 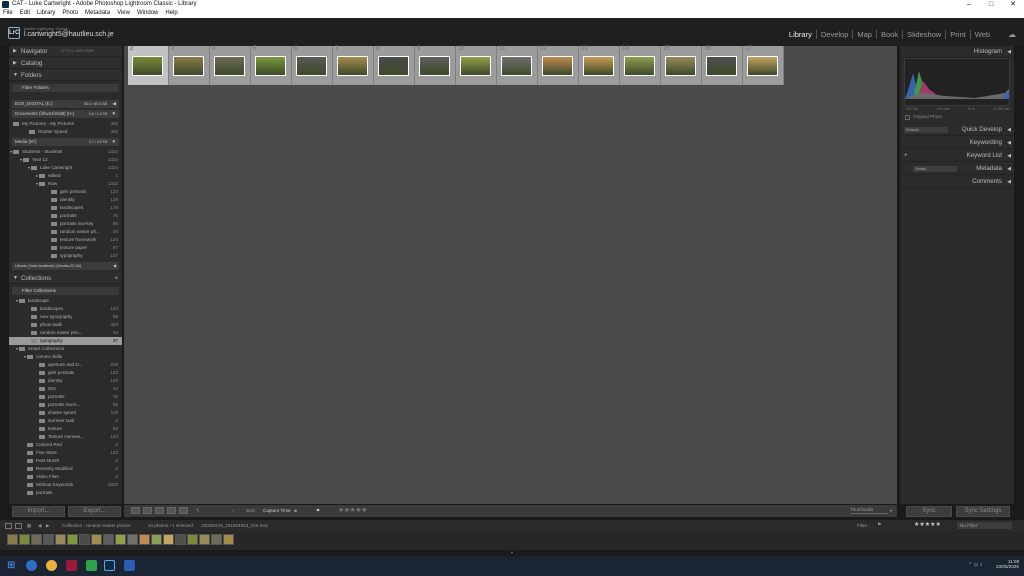 I want to click on grid-cell: 14, so click(x=640, y=65).